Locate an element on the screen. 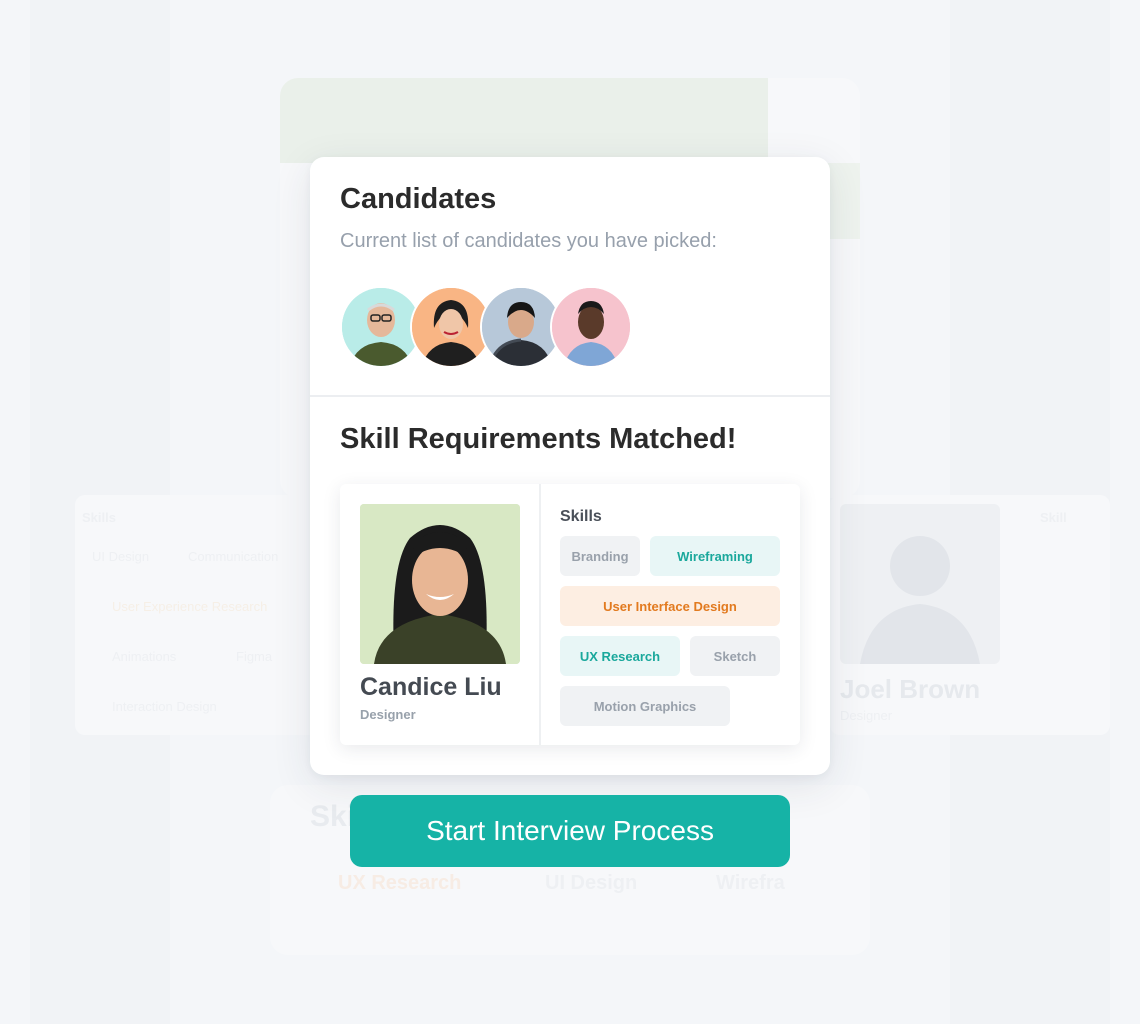 Image resolution: width=1140 pixels, height=1024 pixels. bg-tag: Figma is located at coordinates (254, 656).